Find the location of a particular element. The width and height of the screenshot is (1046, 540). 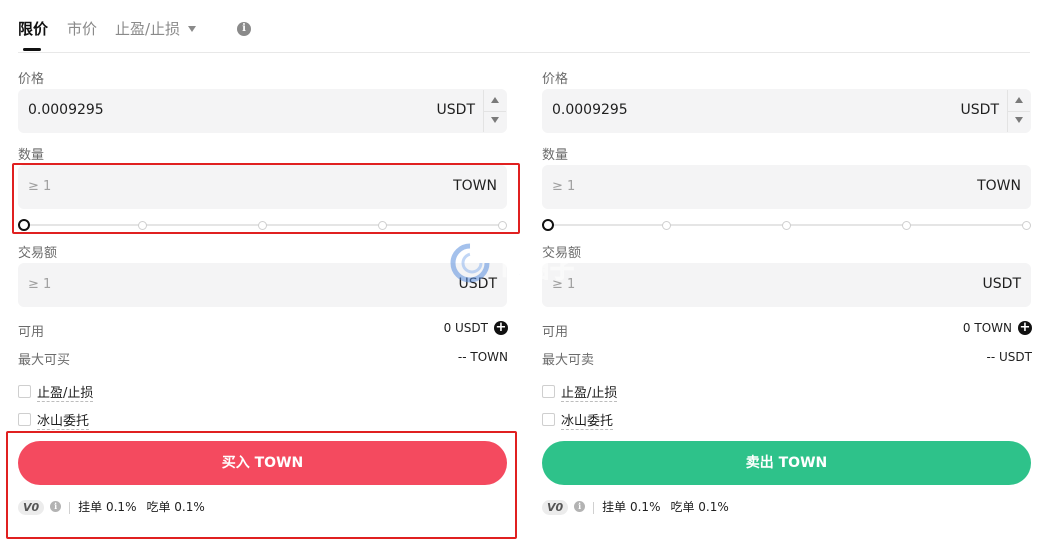

buy-button: 买入 TOWN is located at coordinates (262, 463).